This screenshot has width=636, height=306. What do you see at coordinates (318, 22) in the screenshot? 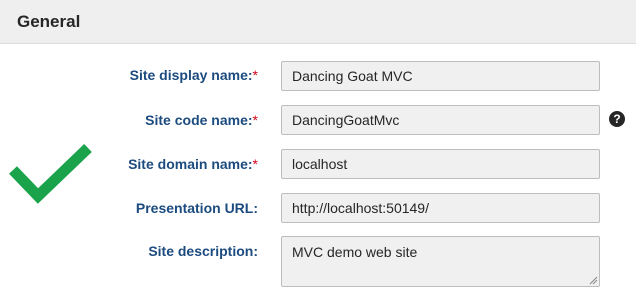
I see `section-header: General` at bounding box center [318, 22].